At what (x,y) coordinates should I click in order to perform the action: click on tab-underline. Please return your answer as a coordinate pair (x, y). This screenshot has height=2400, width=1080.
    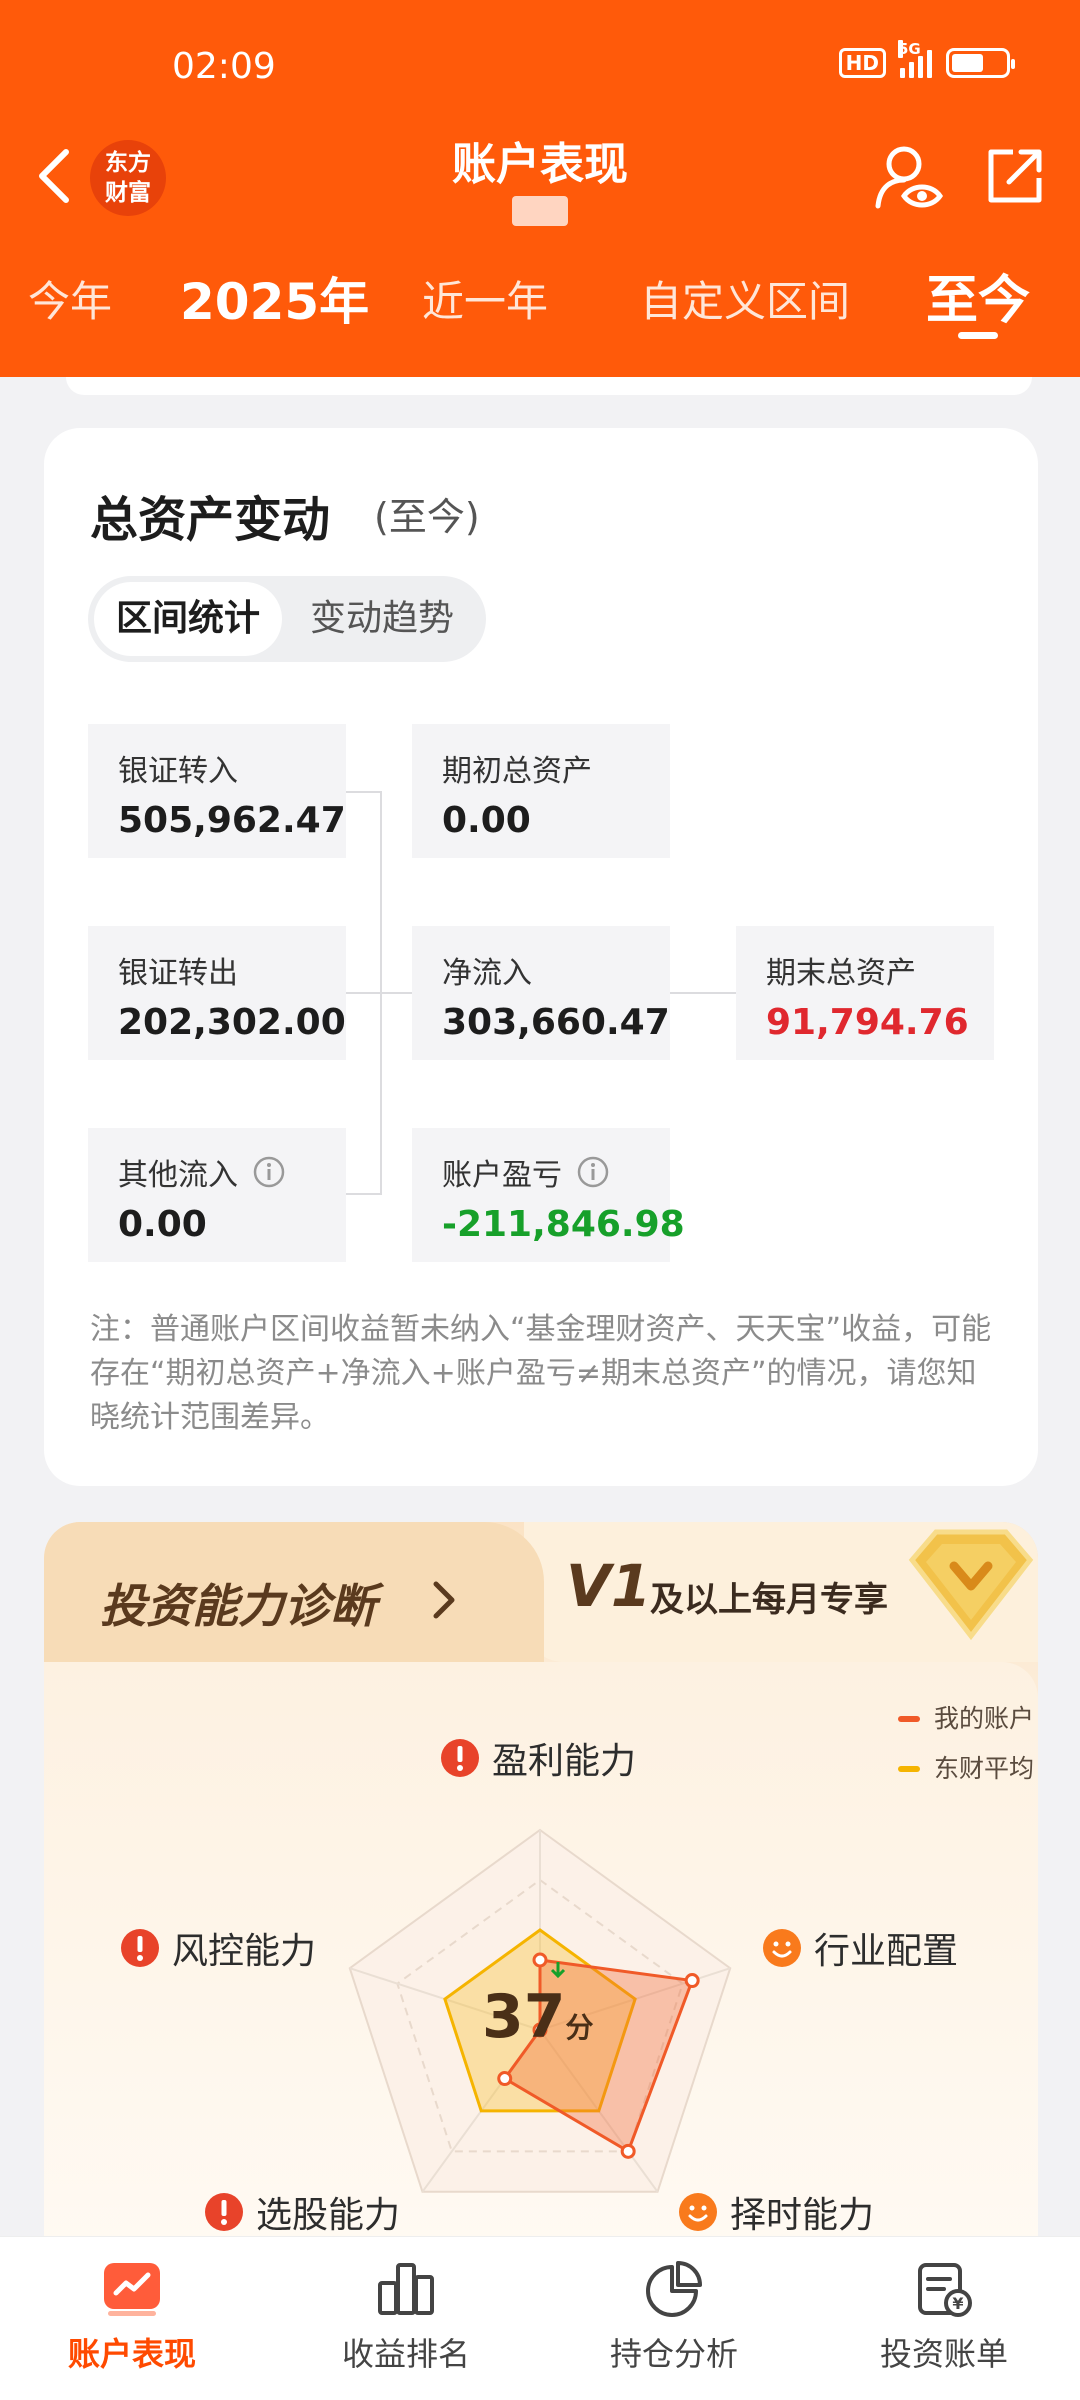
    Looking at the image, I should click on (978, 335).